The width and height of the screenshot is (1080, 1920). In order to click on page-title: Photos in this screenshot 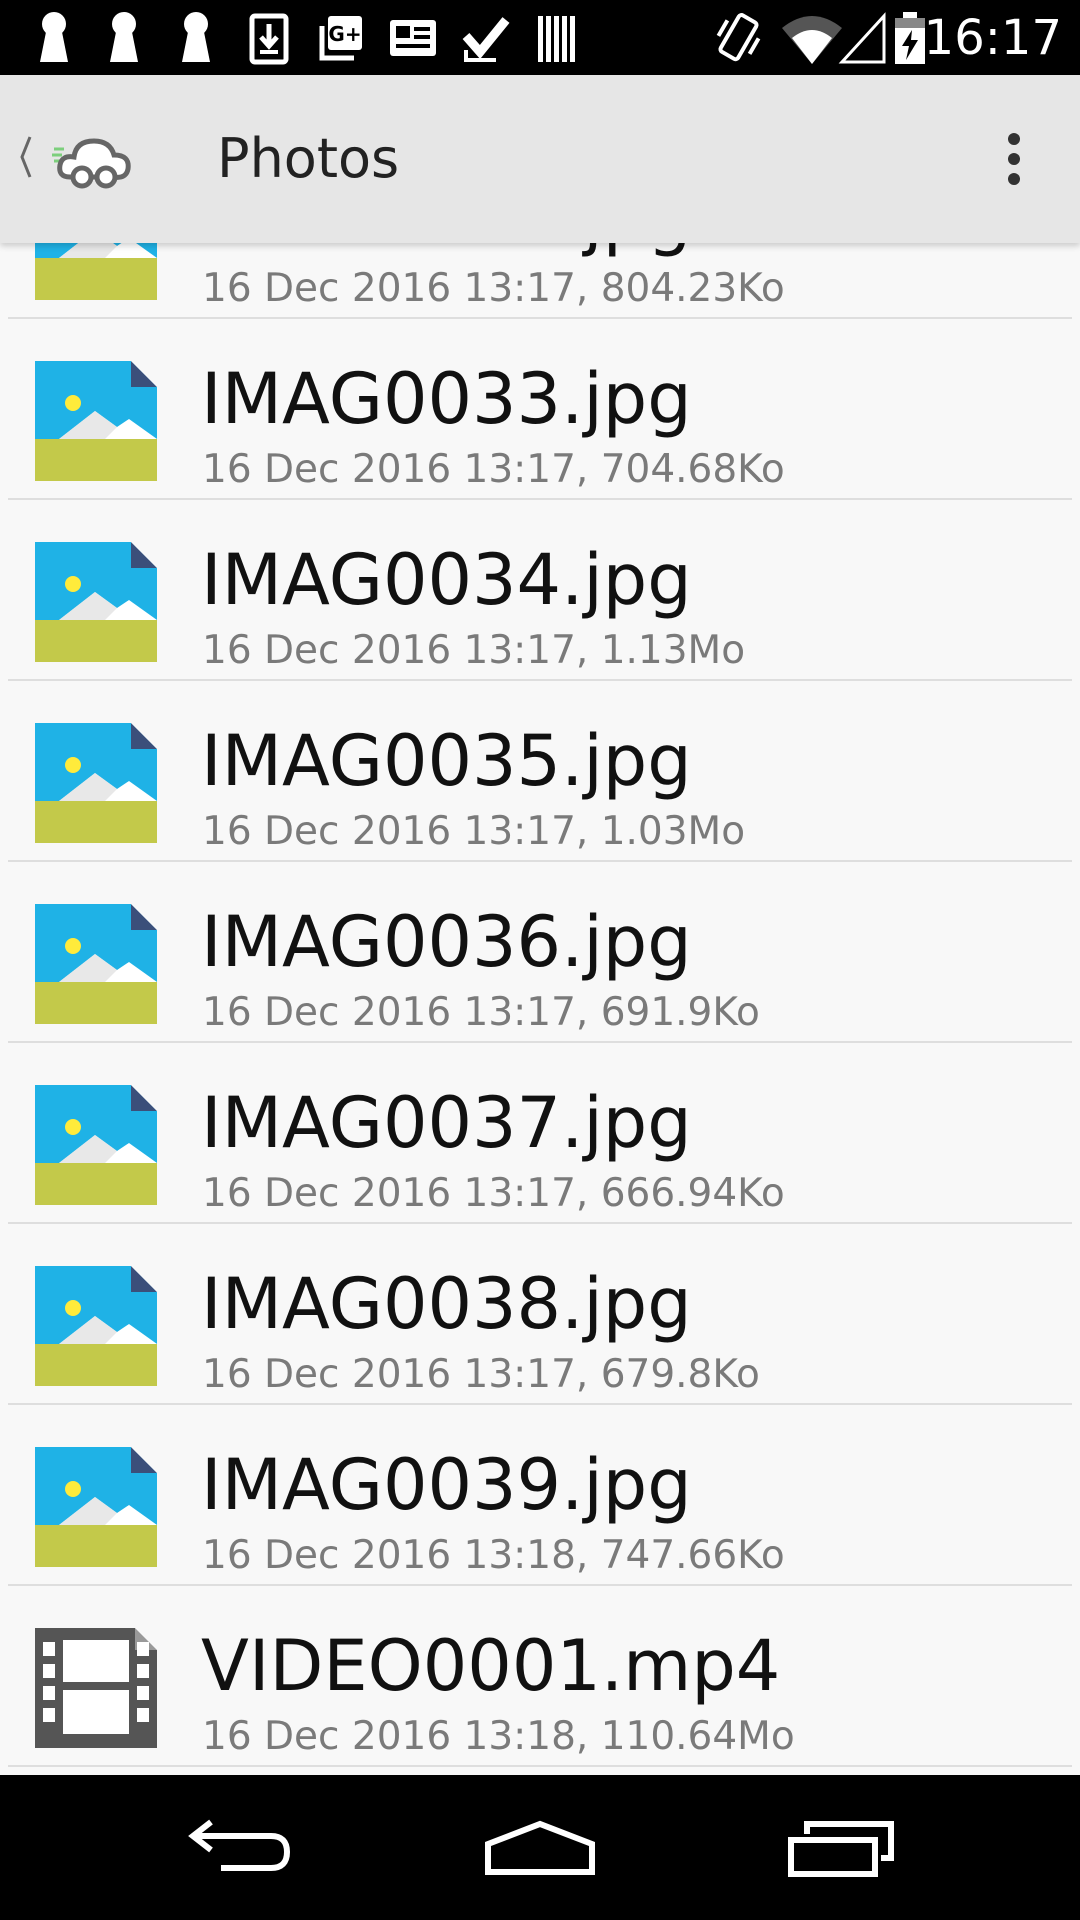, I will do `click(308, 158)`.